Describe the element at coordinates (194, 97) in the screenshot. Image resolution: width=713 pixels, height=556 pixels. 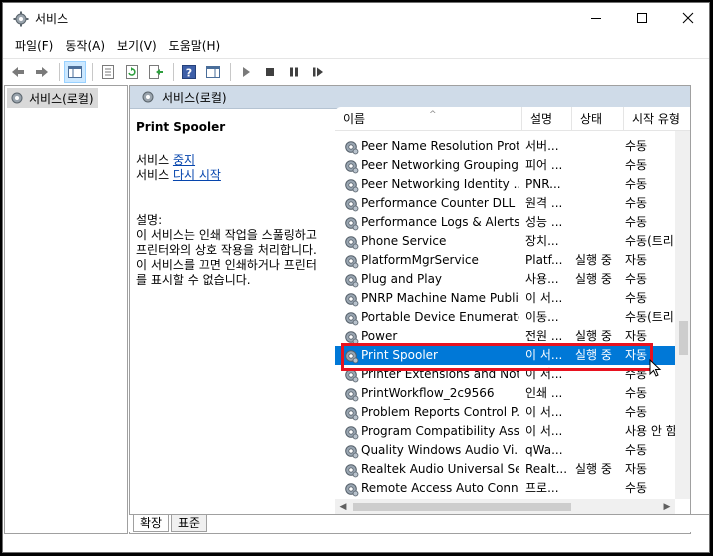
I see `panel-header-title: 서비스(로컬)` at that location.